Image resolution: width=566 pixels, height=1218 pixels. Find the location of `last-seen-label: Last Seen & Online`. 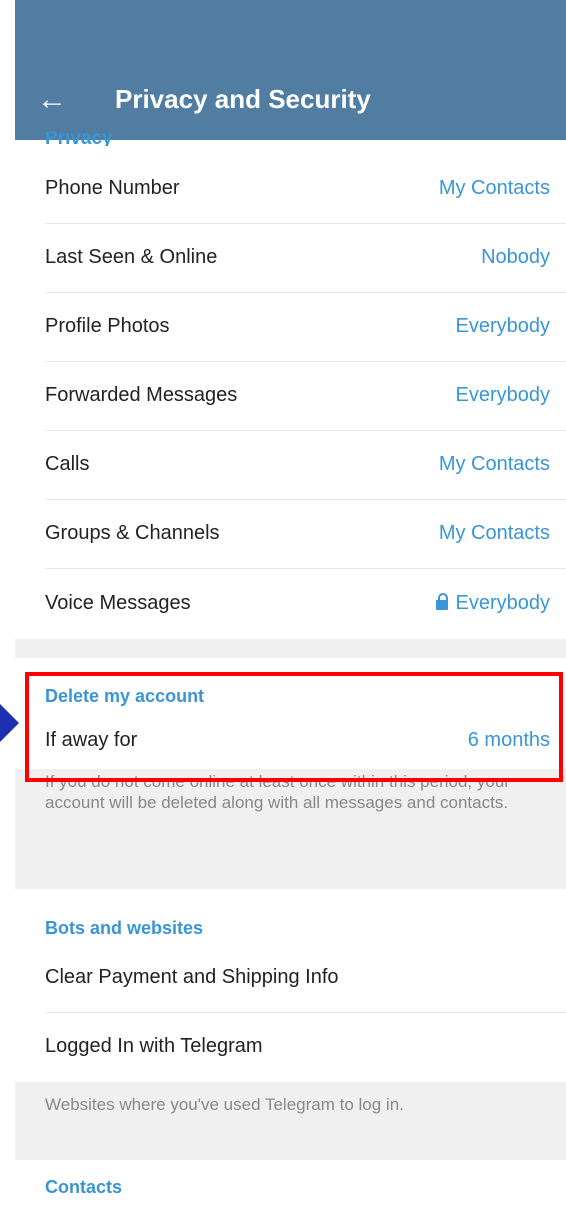

last-seen-label: Last Seen & Online is located at coordinates (131, 257).